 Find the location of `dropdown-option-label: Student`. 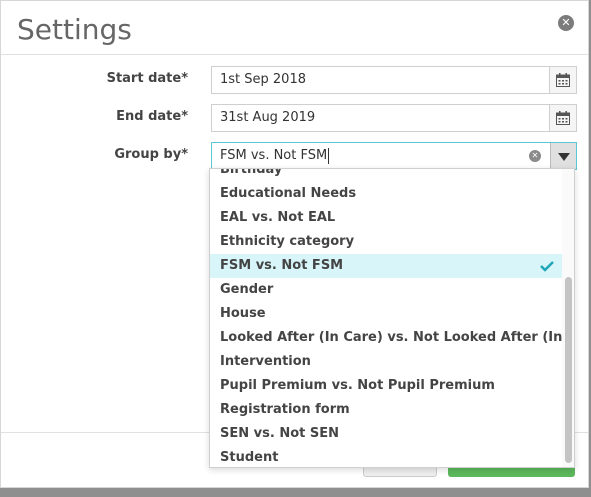

dropdown-option-label: Student is located at coordinates (249, 457).